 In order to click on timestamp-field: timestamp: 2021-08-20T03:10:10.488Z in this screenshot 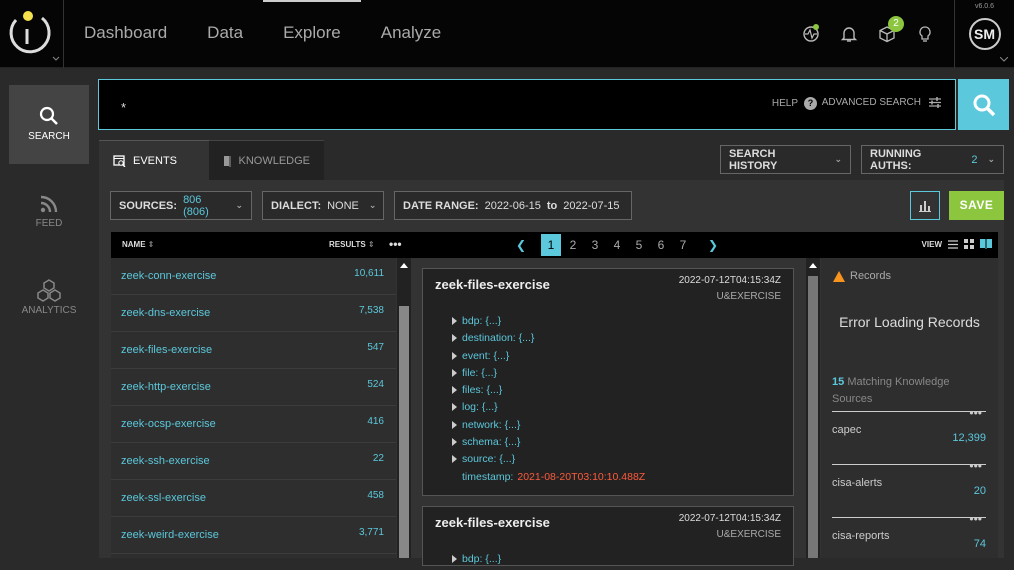, I will do `click(554, 476)`.